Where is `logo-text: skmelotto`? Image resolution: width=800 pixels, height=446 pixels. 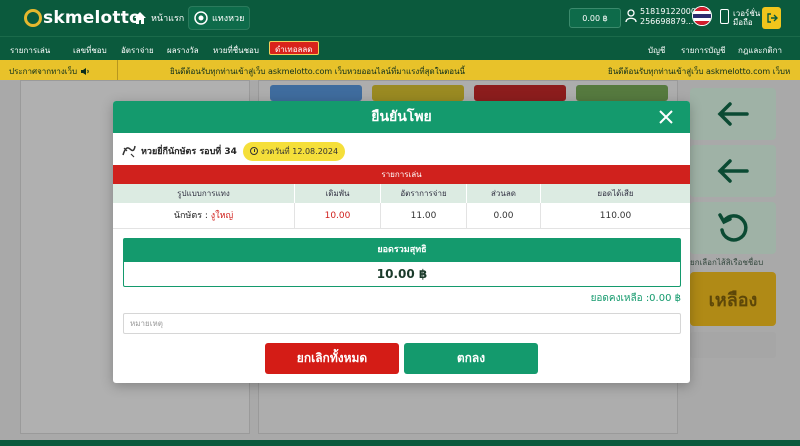
logo-text: skmelotto is located at coordinates (92, 18).